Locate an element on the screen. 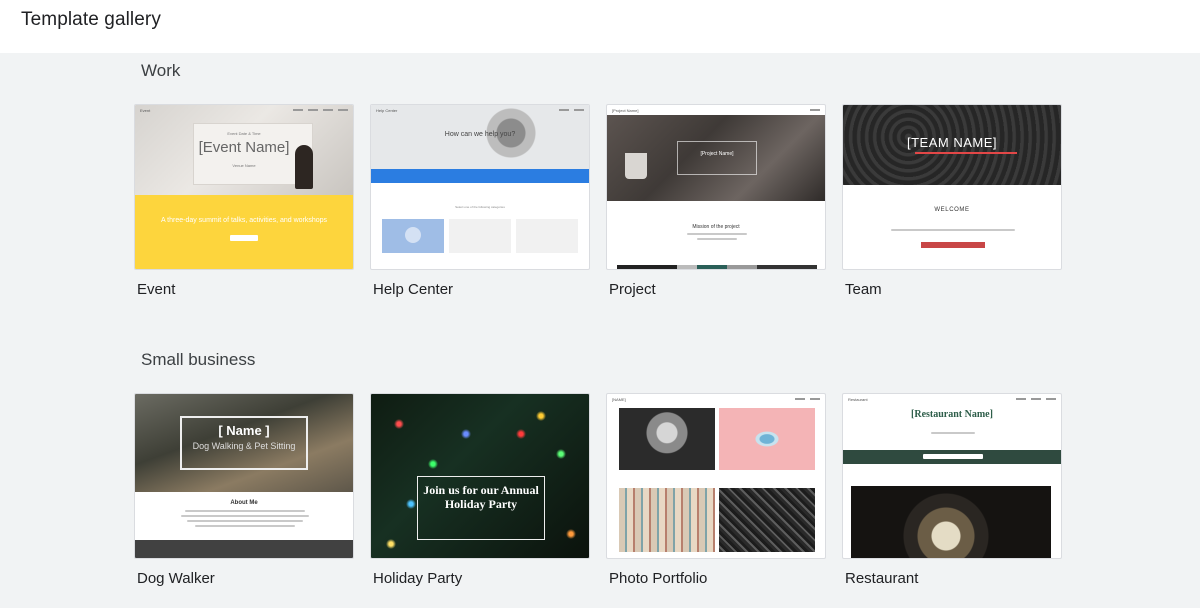 This screenshot has width=1200, height=608. preview-welcome: WELCOME is located at coordinates (952, 210).